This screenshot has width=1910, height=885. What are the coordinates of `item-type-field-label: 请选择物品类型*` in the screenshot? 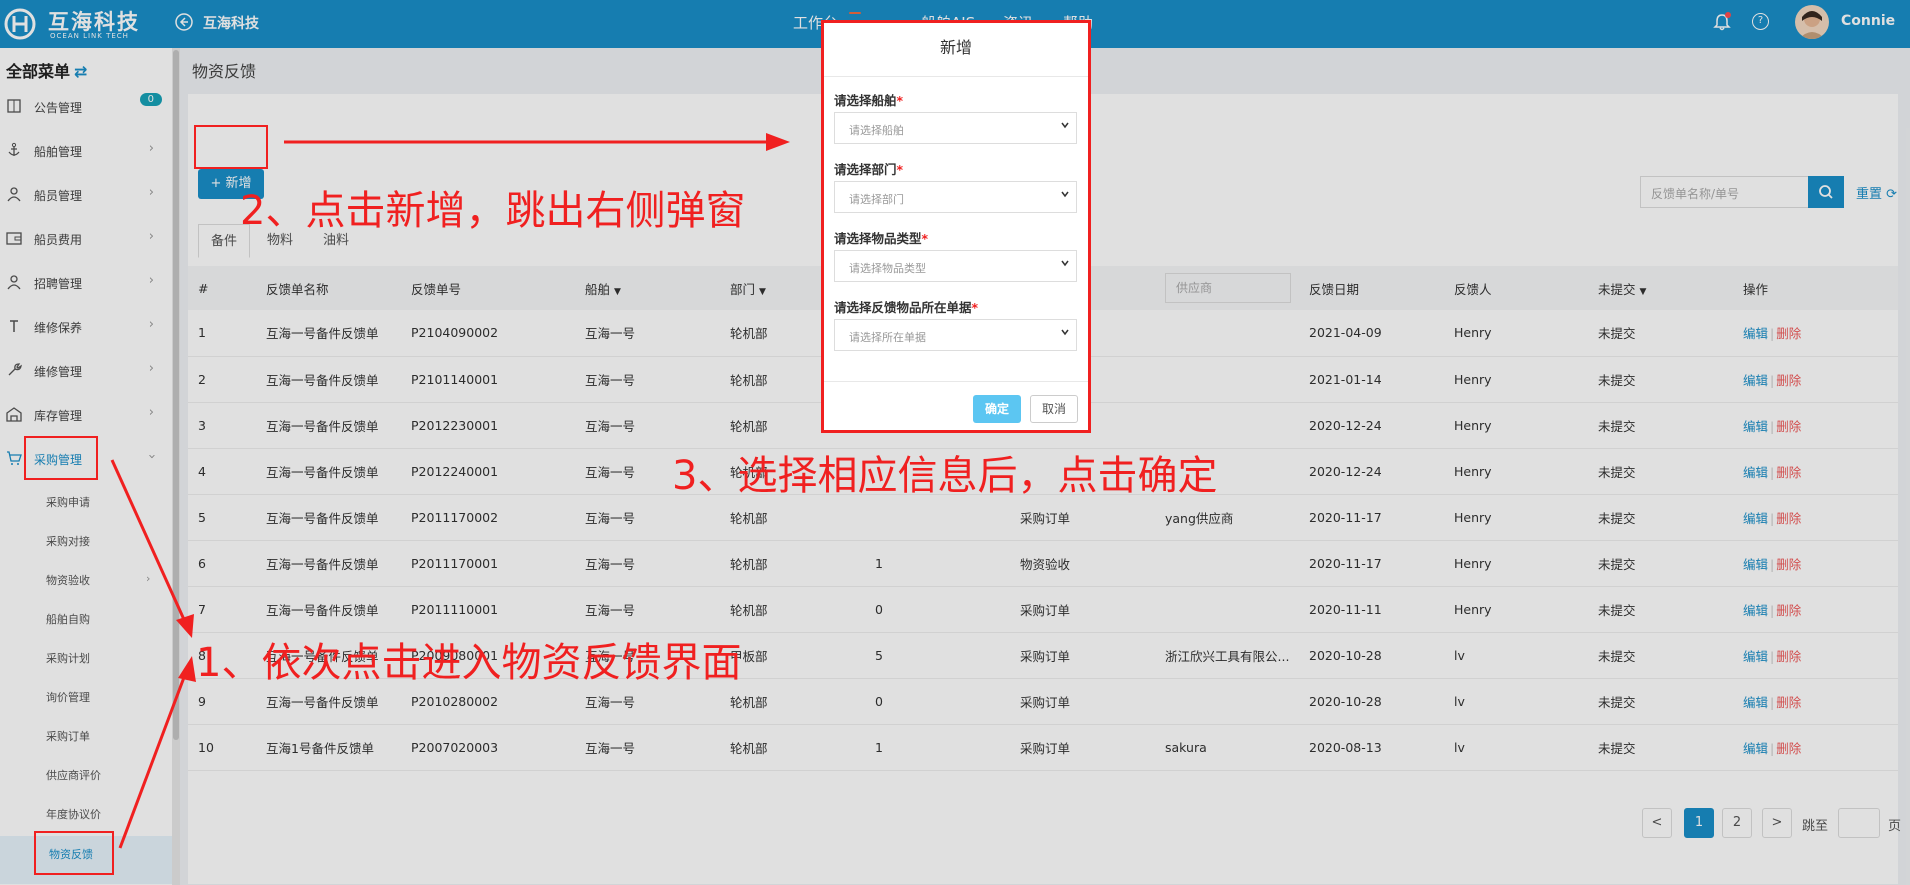 It's located at (881, 238).